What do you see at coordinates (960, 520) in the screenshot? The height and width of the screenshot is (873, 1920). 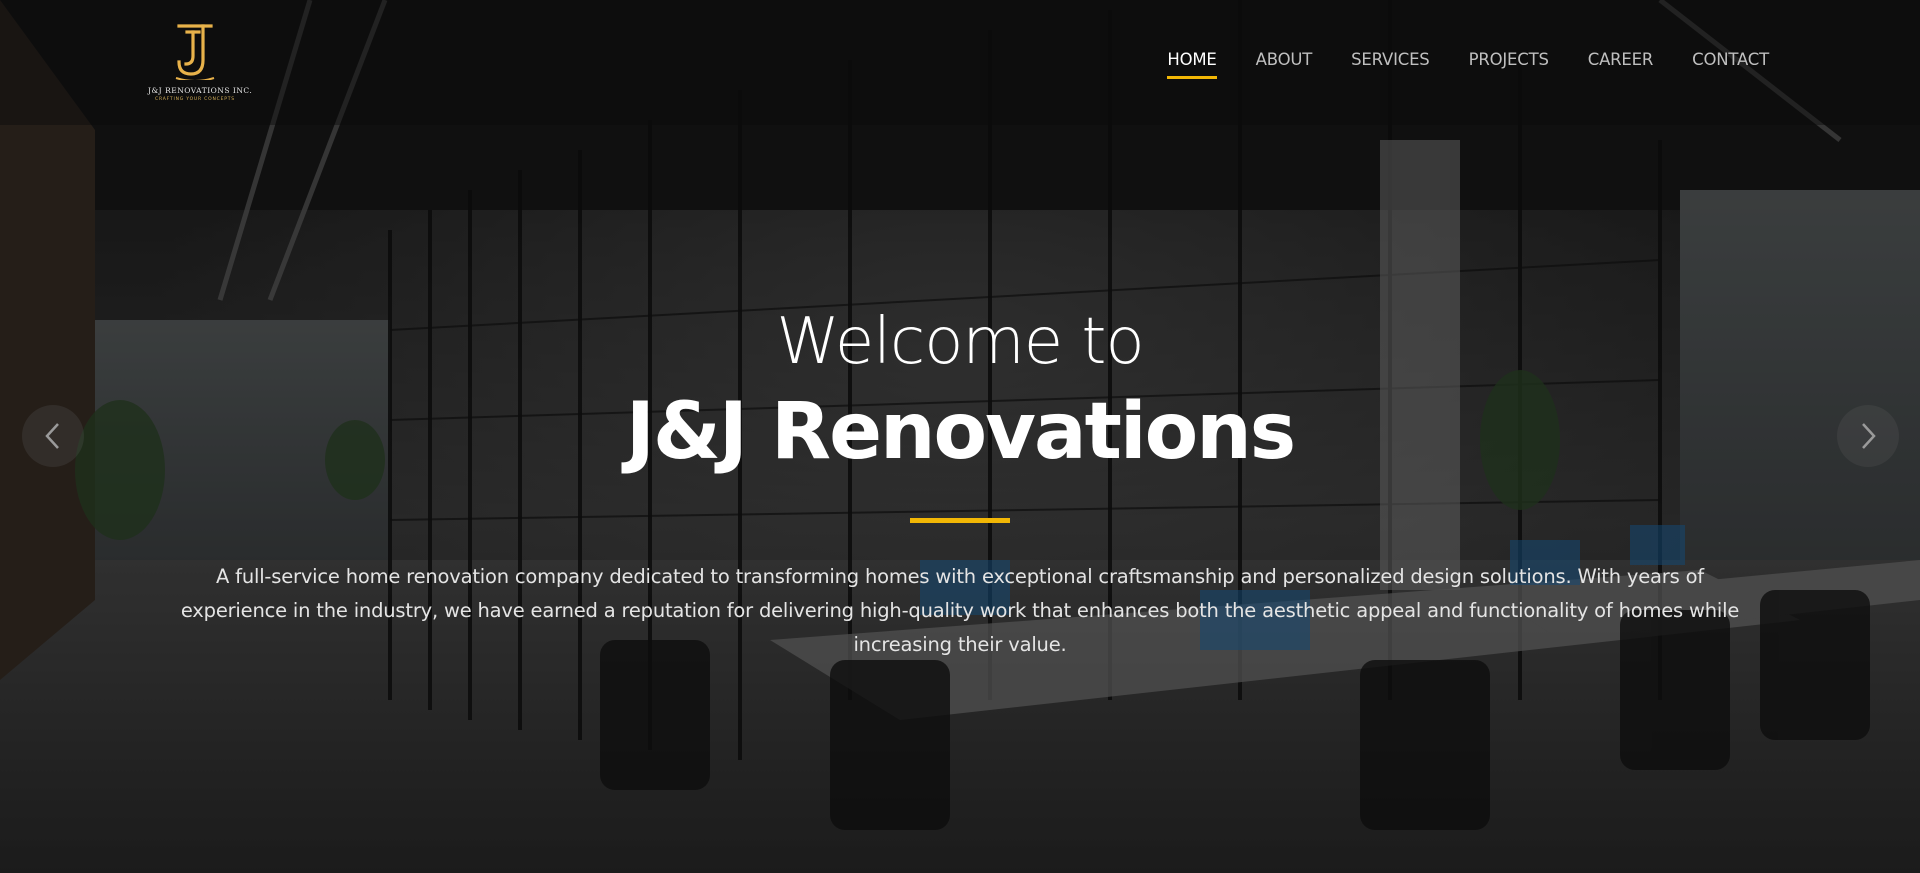 I see `title-divider` at bounding box center [960, 520].